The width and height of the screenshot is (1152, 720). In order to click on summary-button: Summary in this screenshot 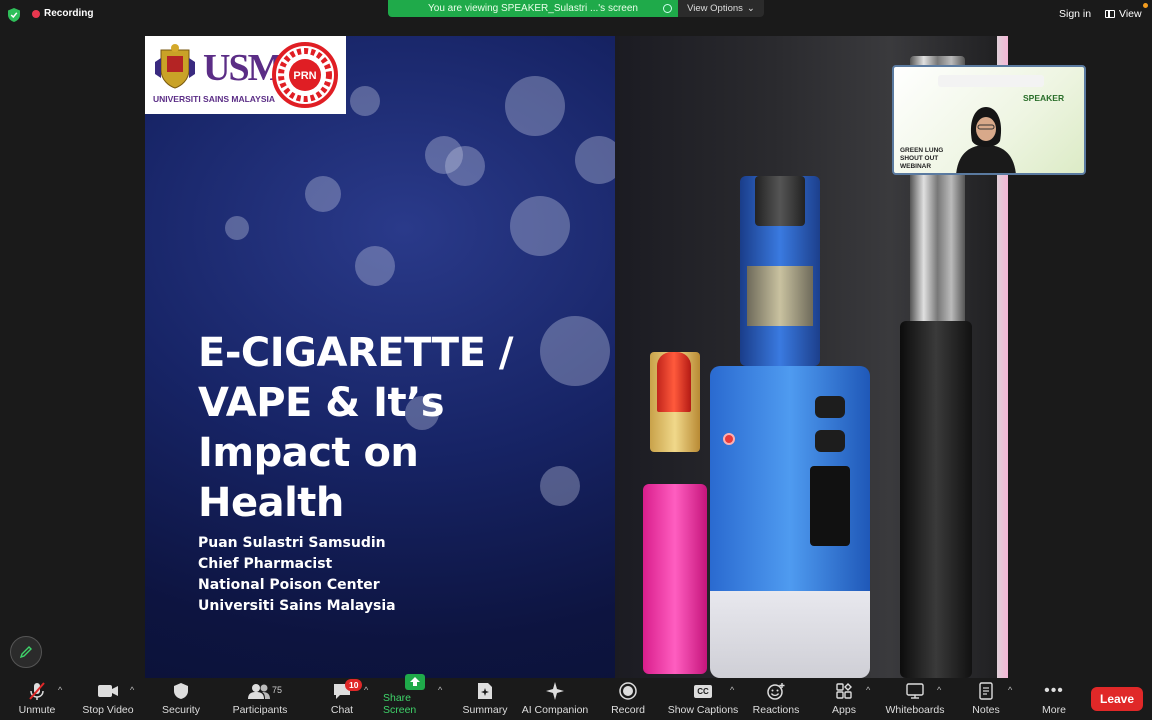, I will do `click(485, 699)`.